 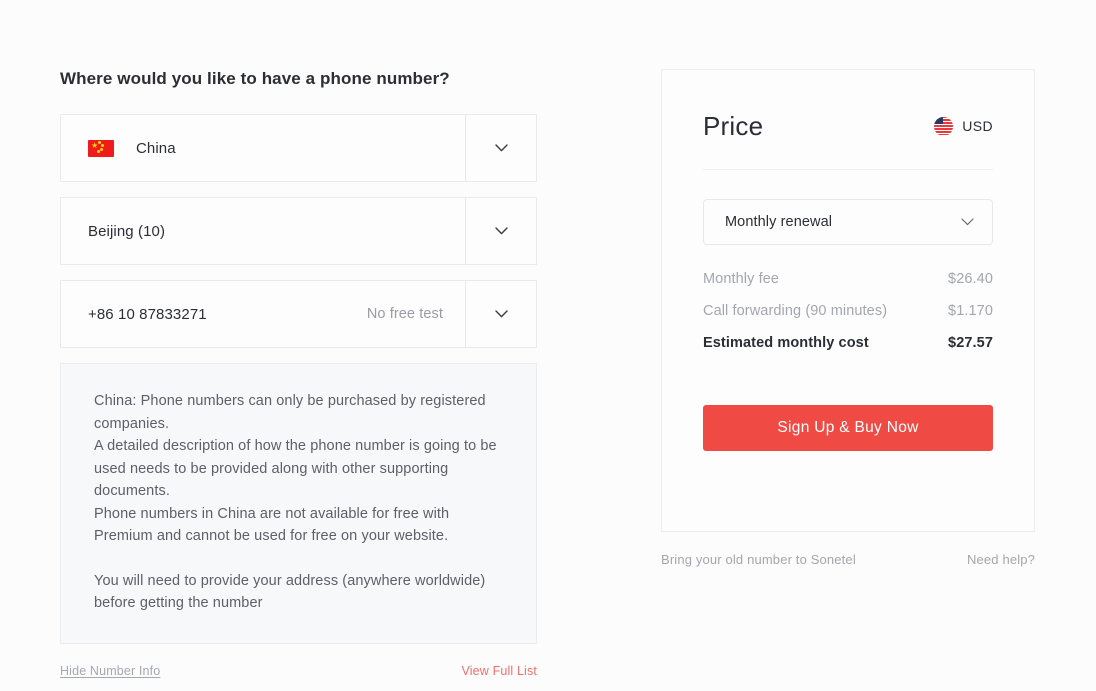 What do you see at coordinates (977, 126) in the screenshot?
I see `currency-code: USD` at bounding box center [977, 126].